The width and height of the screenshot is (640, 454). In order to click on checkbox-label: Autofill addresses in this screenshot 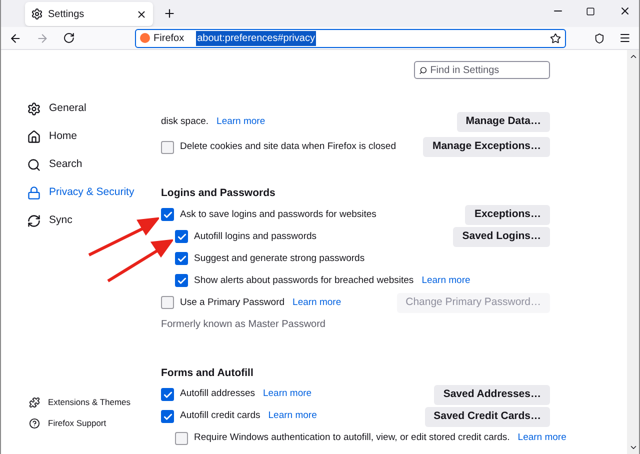, I will do `click(217, 394)`.